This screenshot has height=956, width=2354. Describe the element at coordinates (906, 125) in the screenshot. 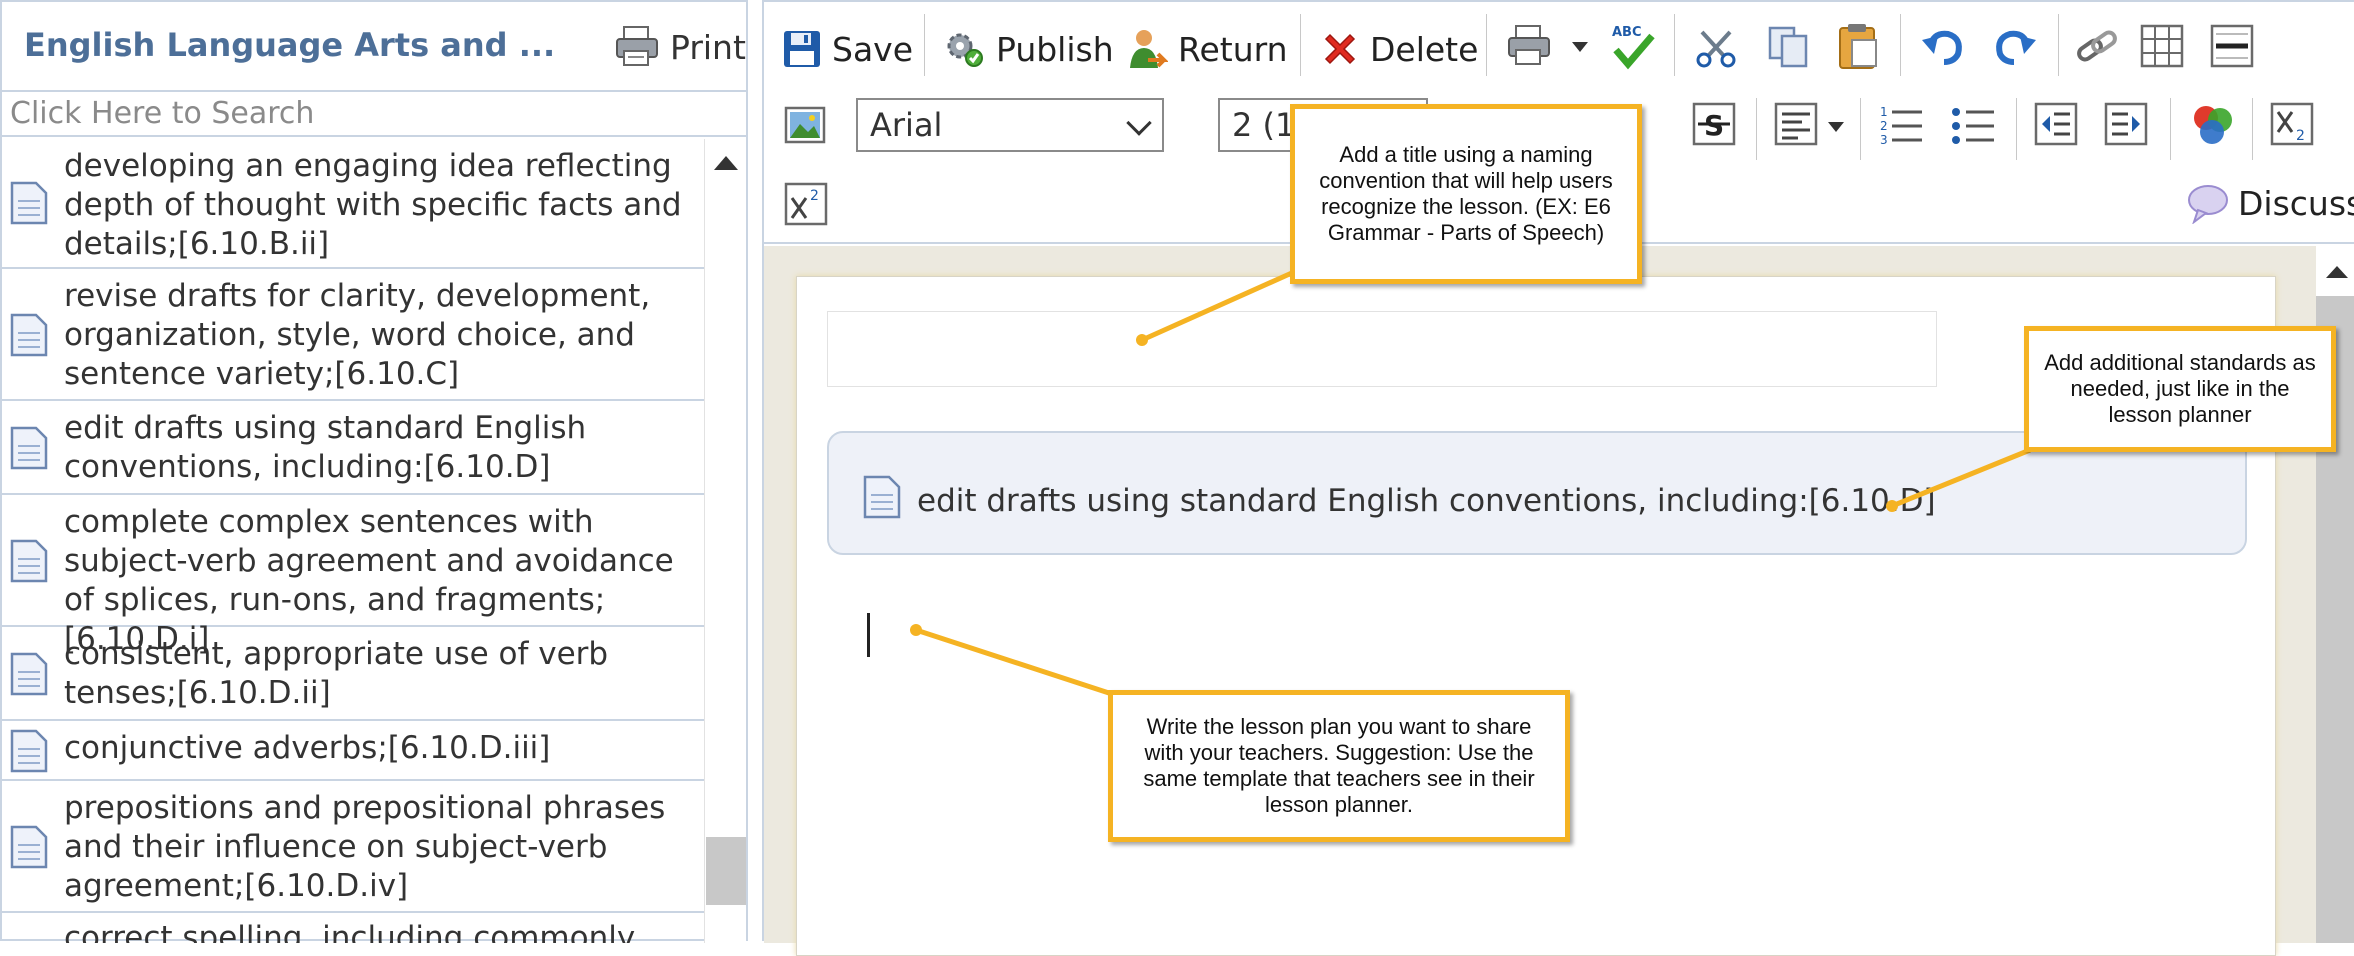

I see `font-family-value: Arial` at that location.